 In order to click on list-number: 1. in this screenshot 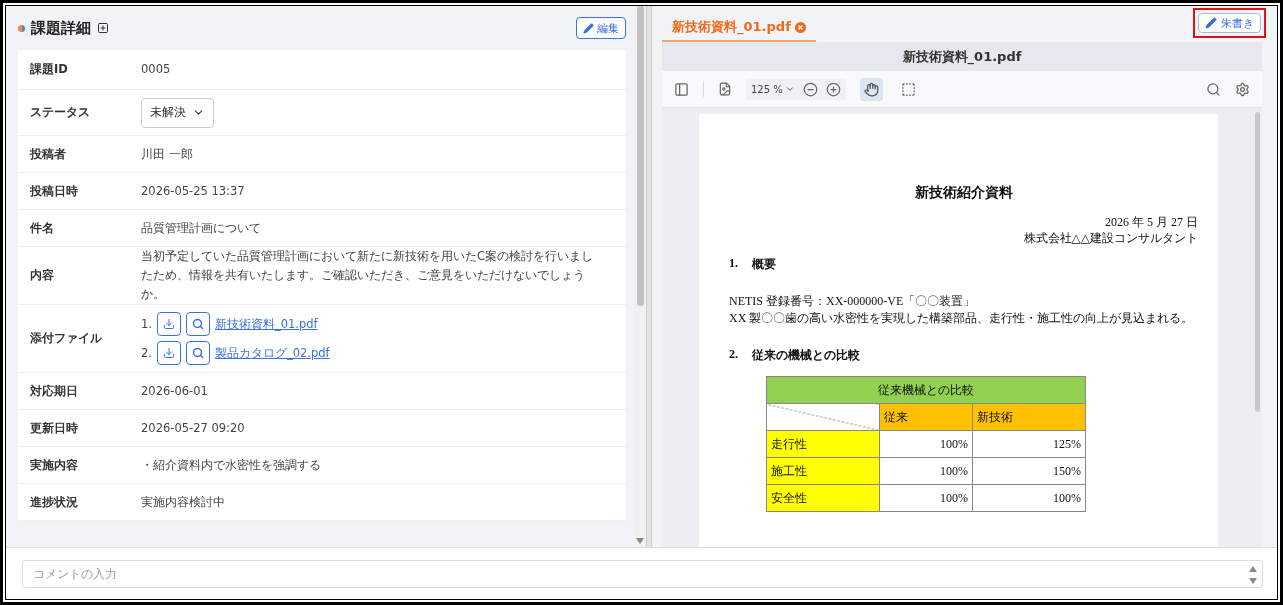, I will do `click(146, 324)`.